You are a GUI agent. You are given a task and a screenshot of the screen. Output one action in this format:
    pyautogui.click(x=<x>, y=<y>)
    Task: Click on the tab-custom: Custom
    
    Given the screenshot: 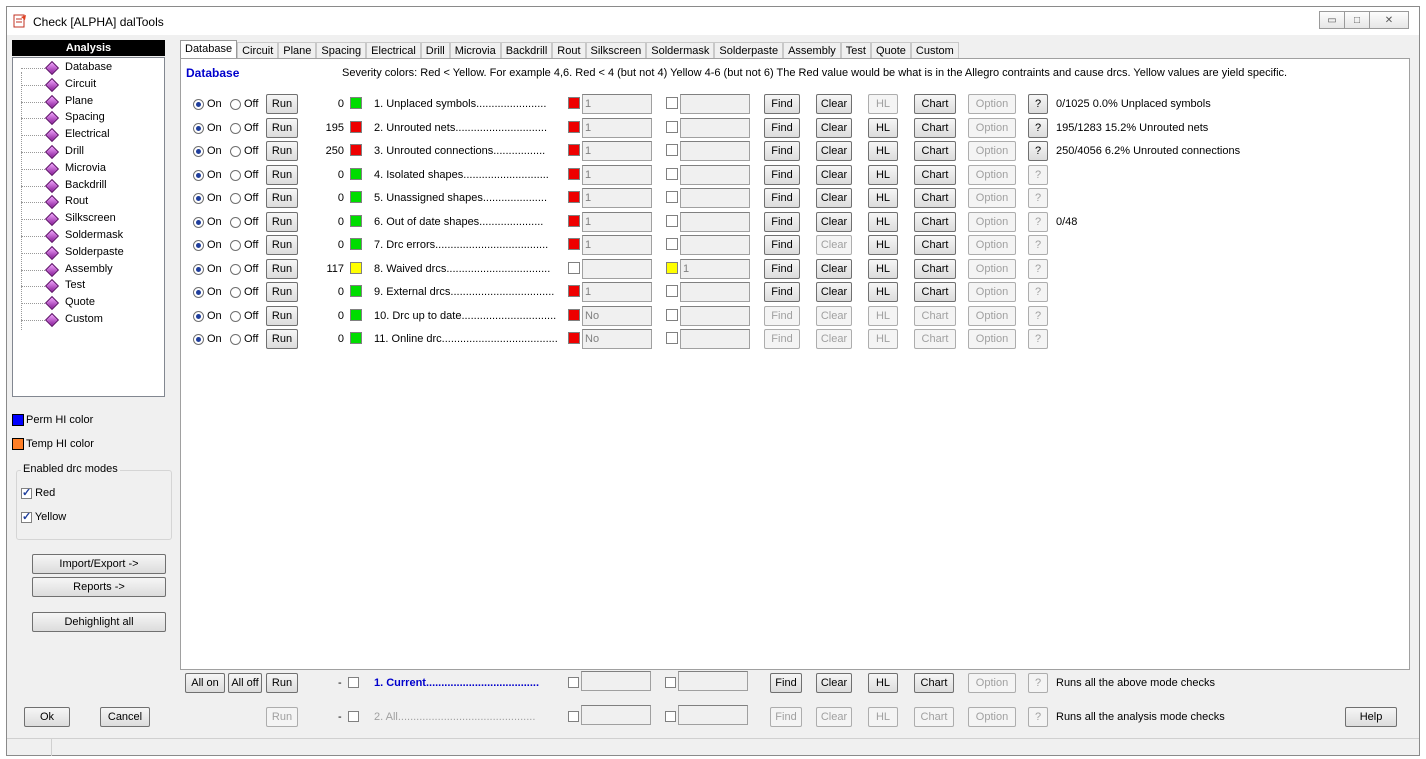 What is the action you would take?
    pyautogui.click(x=934, y=50)
    